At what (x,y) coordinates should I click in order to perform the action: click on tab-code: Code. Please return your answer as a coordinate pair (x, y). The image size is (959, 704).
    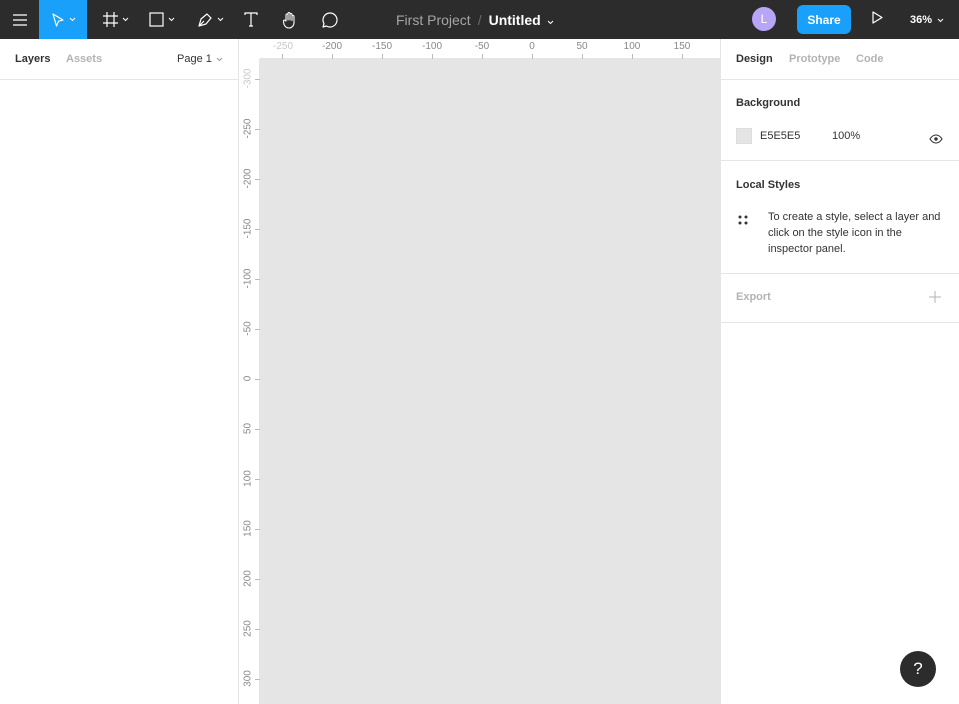
    Looking at the image, I should click on (870, 59).